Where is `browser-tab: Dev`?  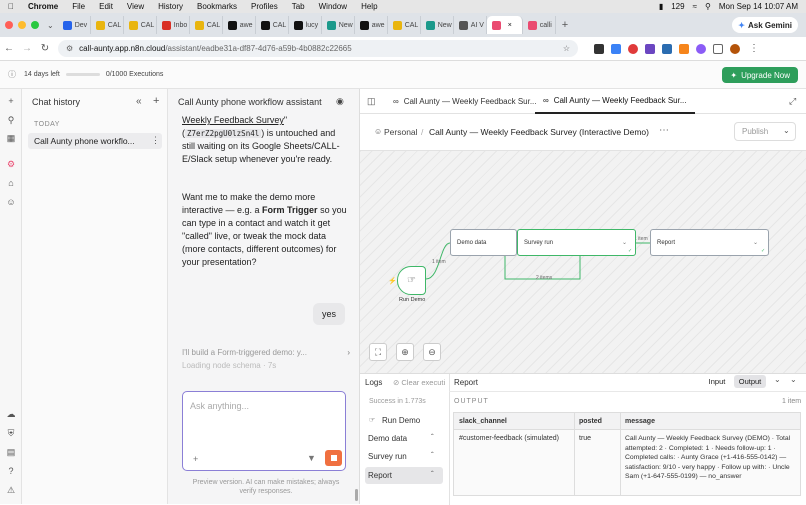
browser-tab: Dev is located at coordinates (74, 25).